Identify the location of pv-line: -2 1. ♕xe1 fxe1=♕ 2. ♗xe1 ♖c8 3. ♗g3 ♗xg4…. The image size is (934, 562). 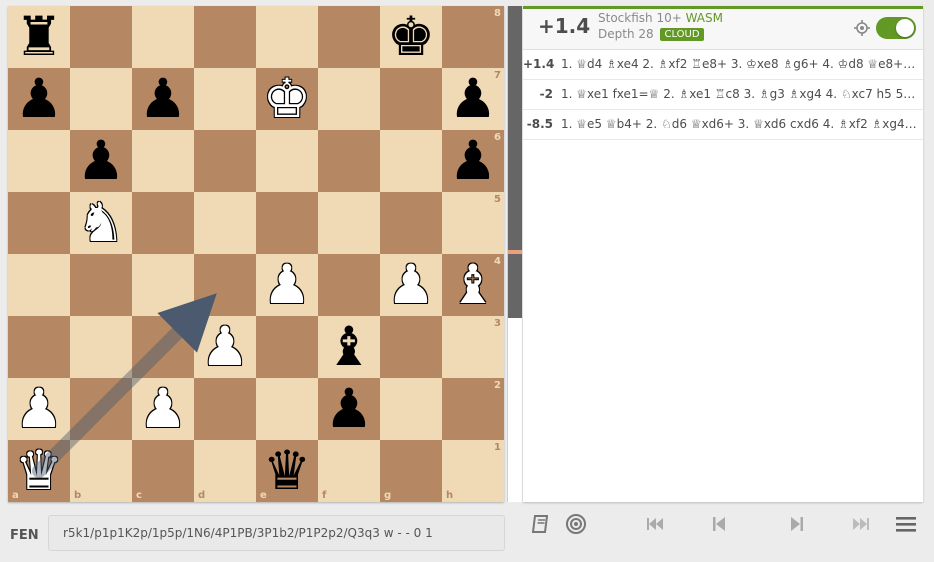
(723, 95).